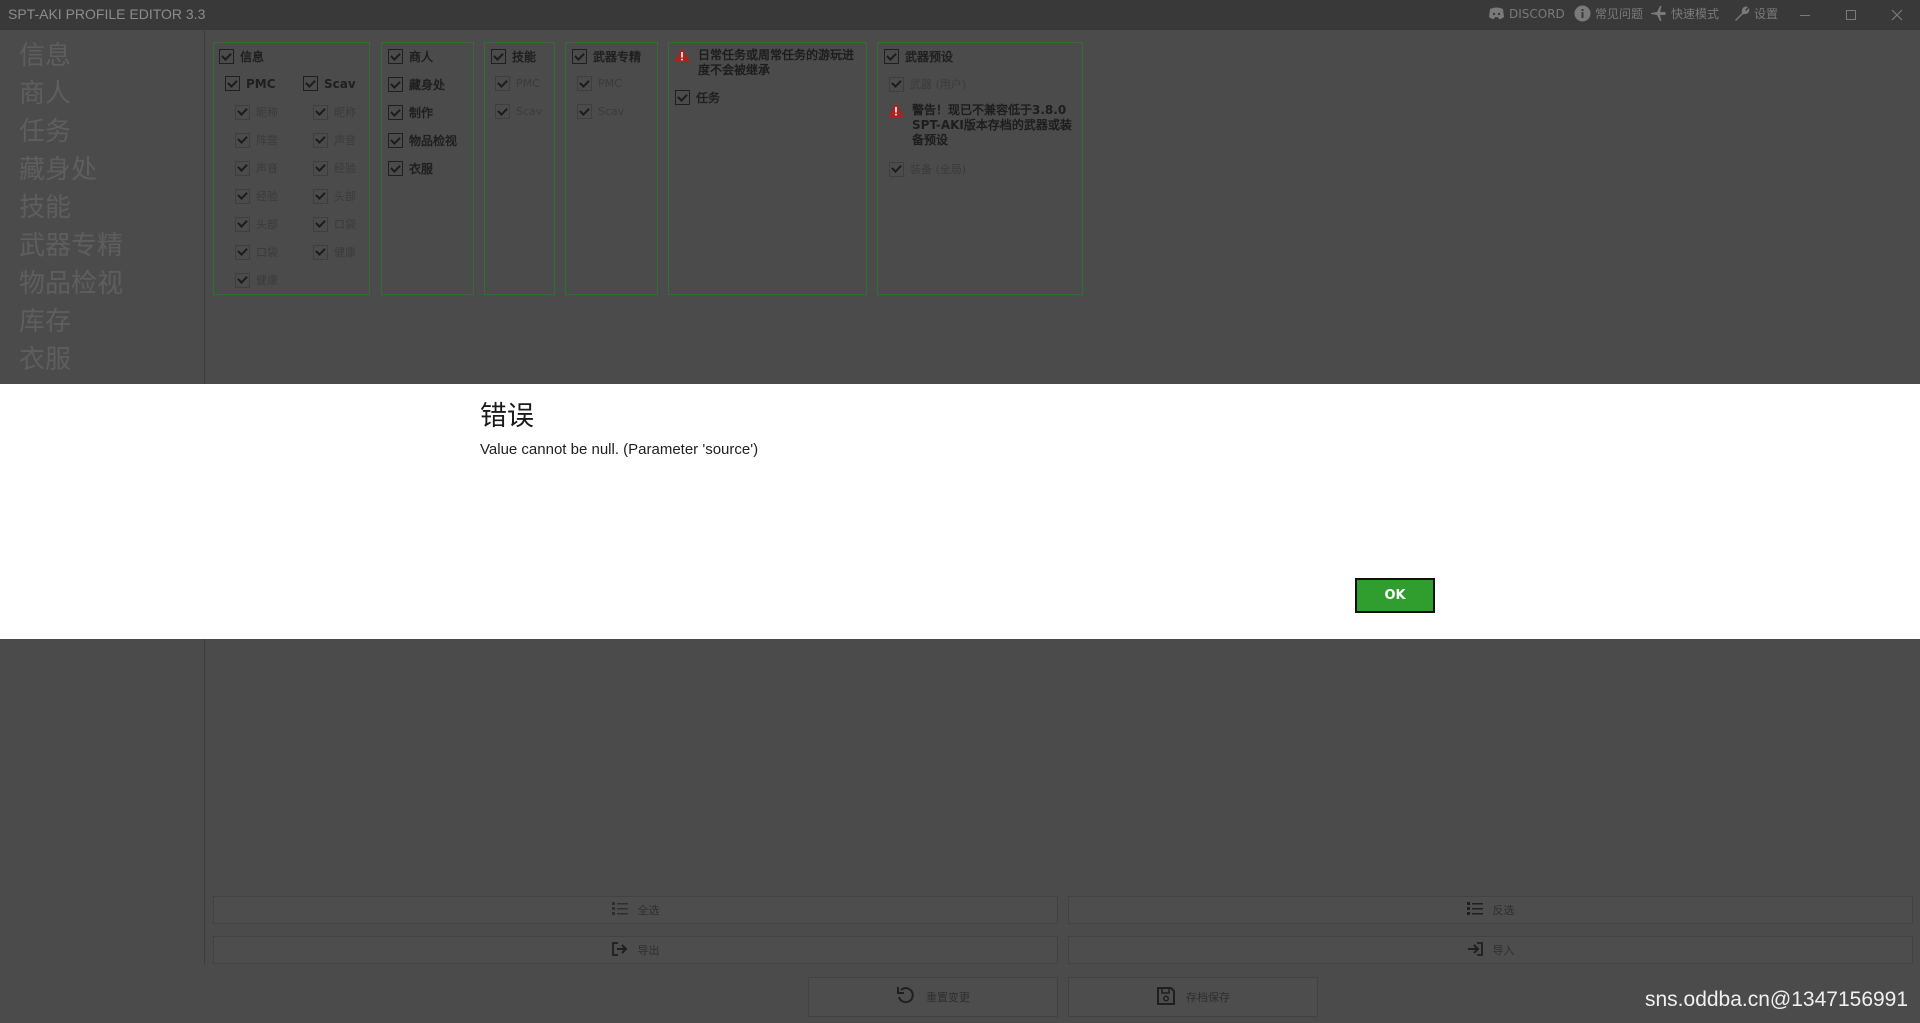 The image size is (1920, 1023). What do you see at coordinates (58, 170) in the screenshot?
I see `sidebar-item-hideout: 藏身处` at bounding box center [58, 170].